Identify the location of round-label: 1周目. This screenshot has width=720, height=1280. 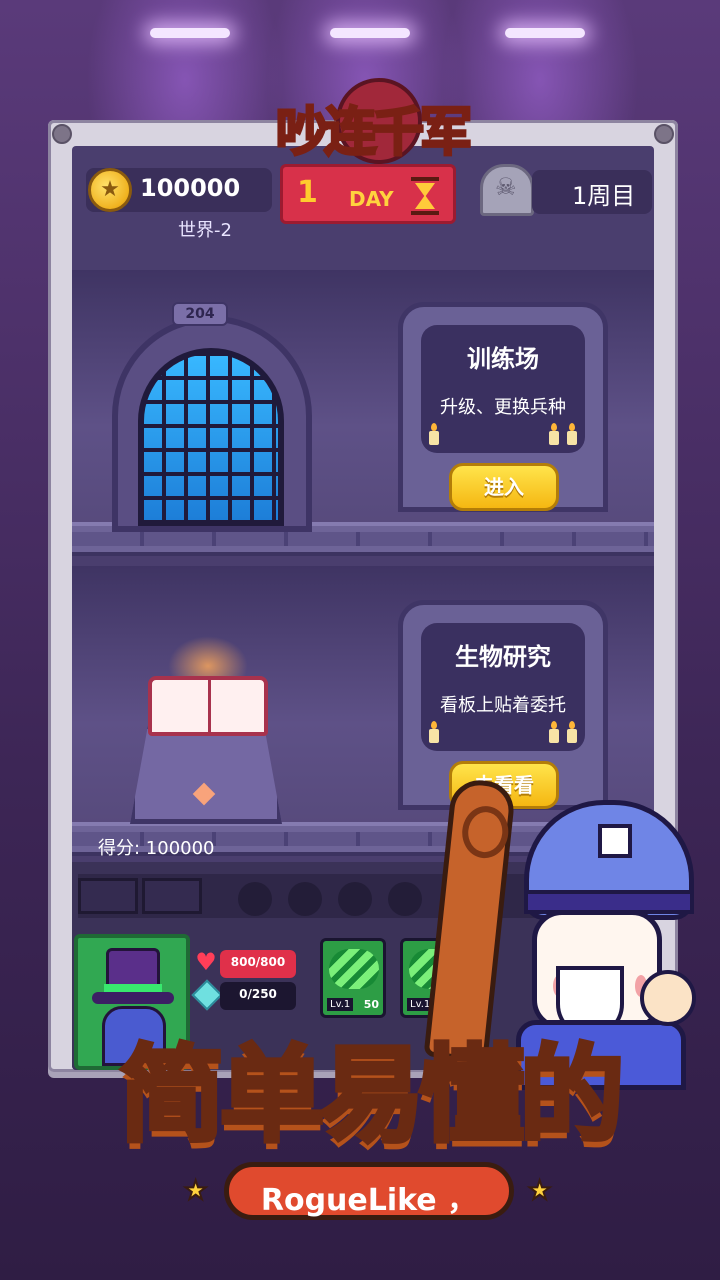
(604, 196).